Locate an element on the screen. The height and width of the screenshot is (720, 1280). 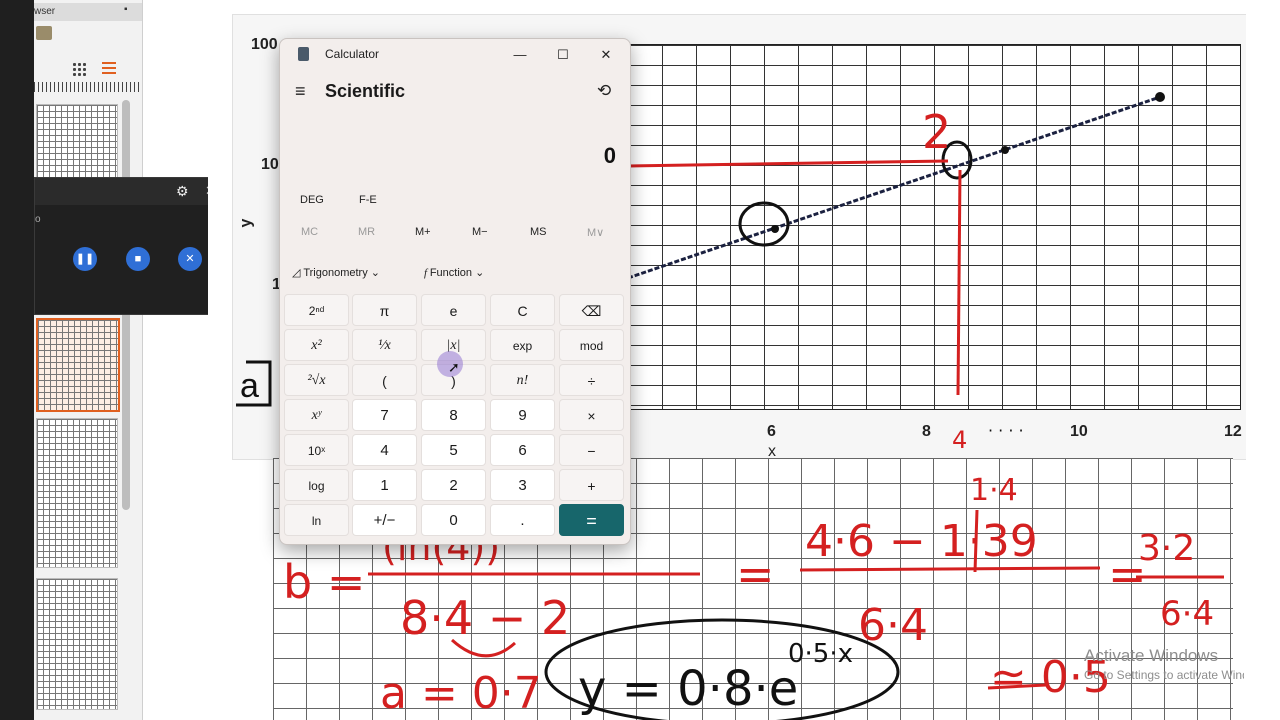
equals-sign-1: = is located at coordinates (755, 574).